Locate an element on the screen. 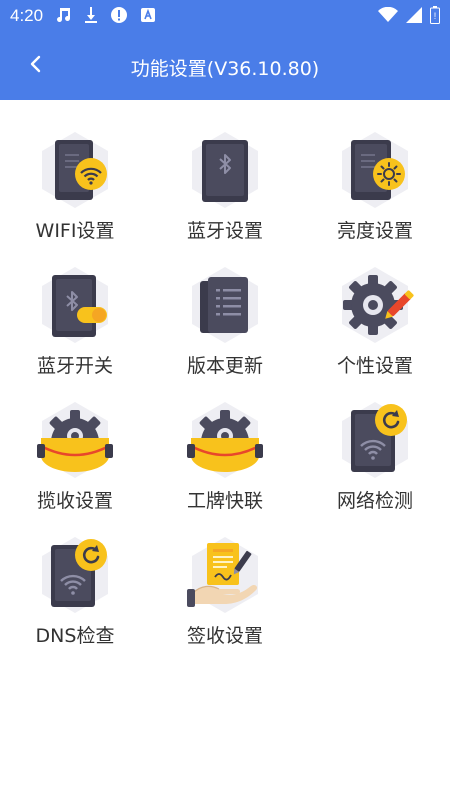  menu-item-dns-check: DNS检查 is located at coordinates (75, 600).